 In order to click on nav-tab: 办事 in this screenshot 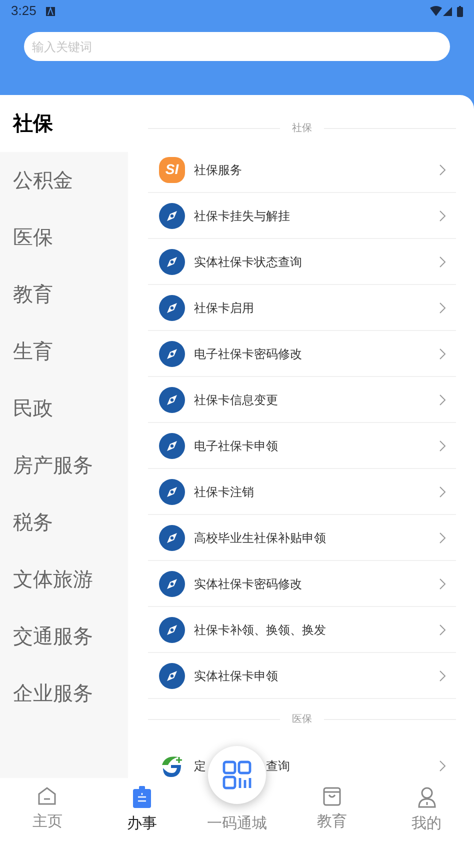, I will do `click(142, 810)`.